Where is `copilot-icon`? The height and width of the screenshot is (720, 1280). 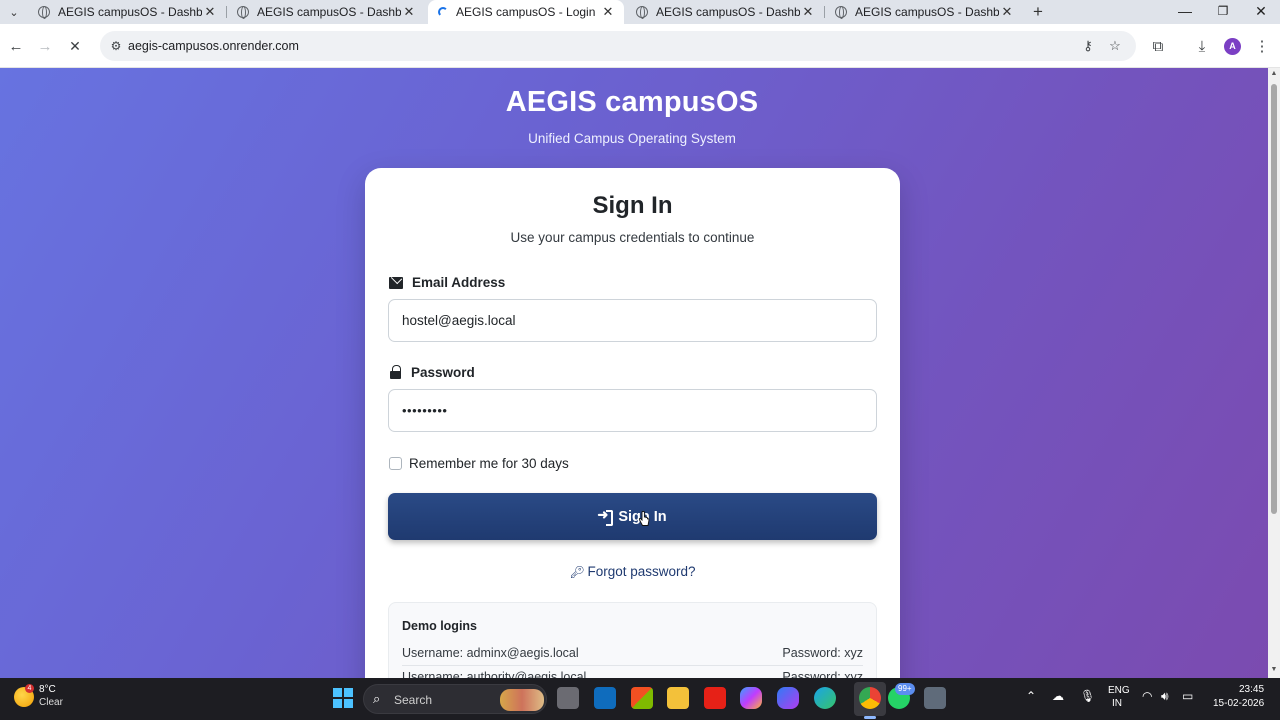
copilot-icon is located at coordinates (751, 698).